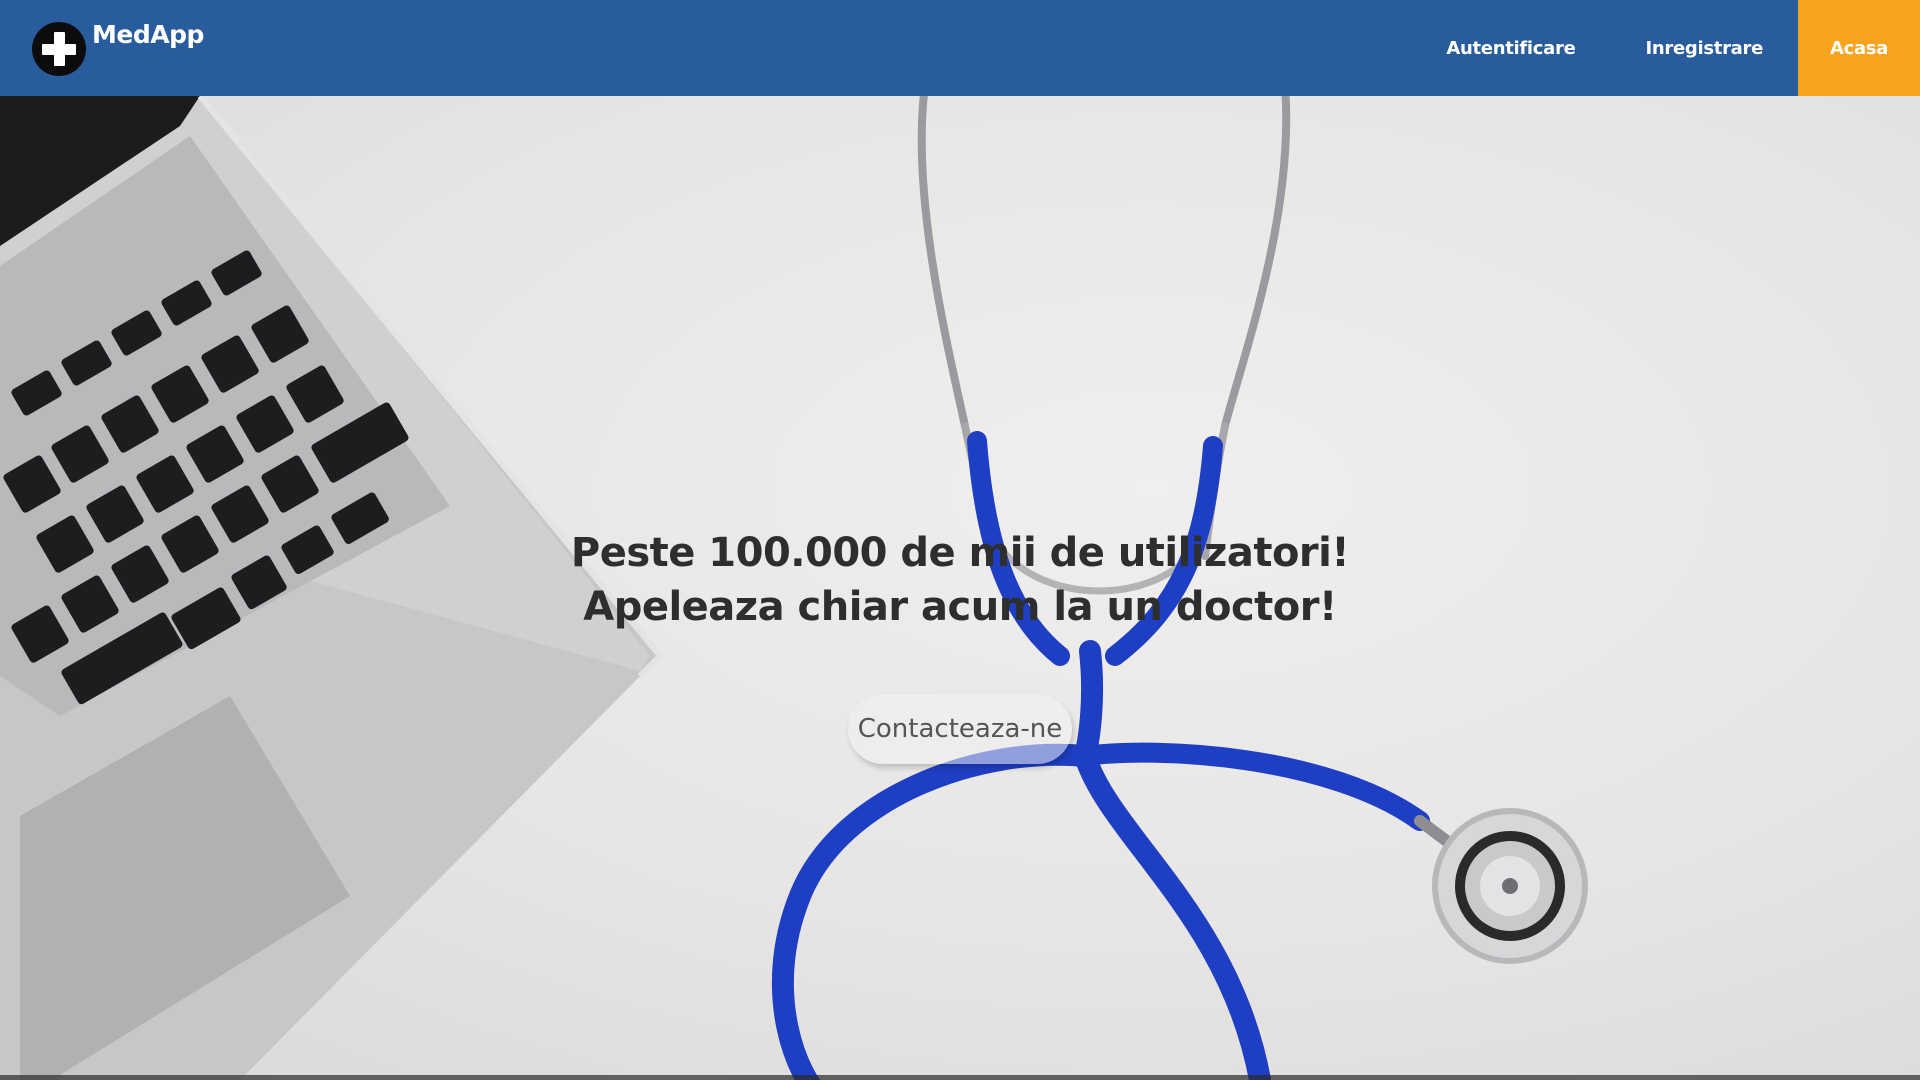 The width and height of the screenshot is (1920, 1080). Describe the element at coordinates (148, 34) in the screenshot. I see `brand-name: MedApp` at that location.